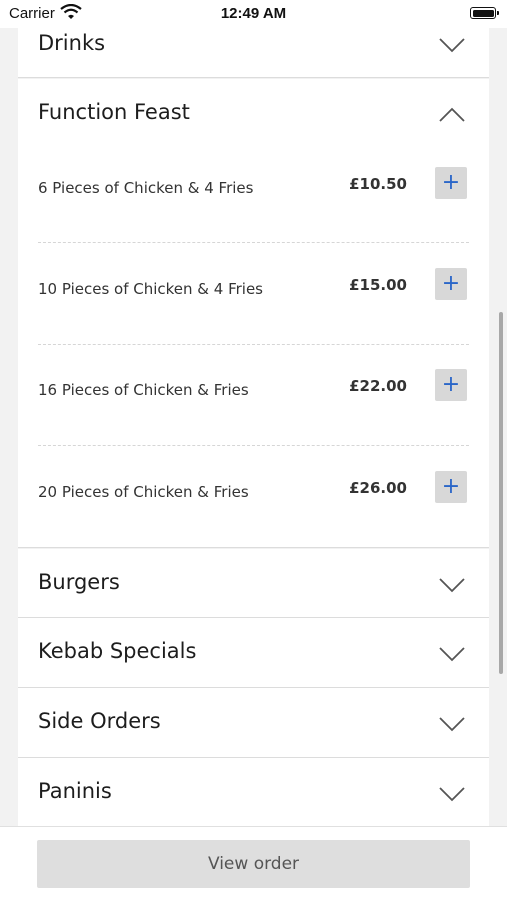 This screenshot has height=900, width=507. What do you see at coordinates (378, 386) in the screenshot?
I see `menu-item-price: £22.00` at bounding box center [378, 386].